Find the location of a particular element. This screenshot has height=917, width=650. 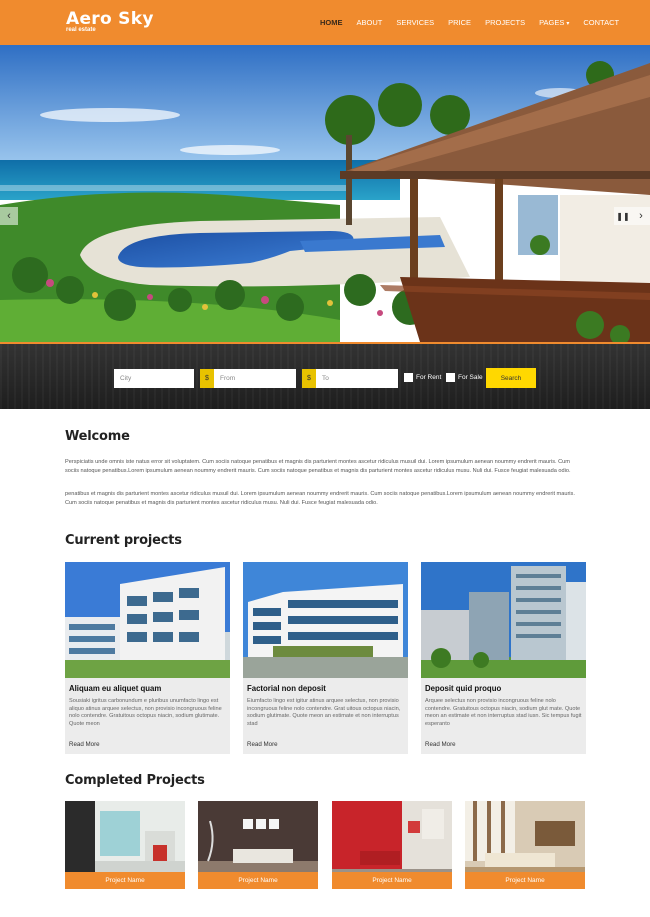

price-from-input: From is located at coordinates (255, 378).